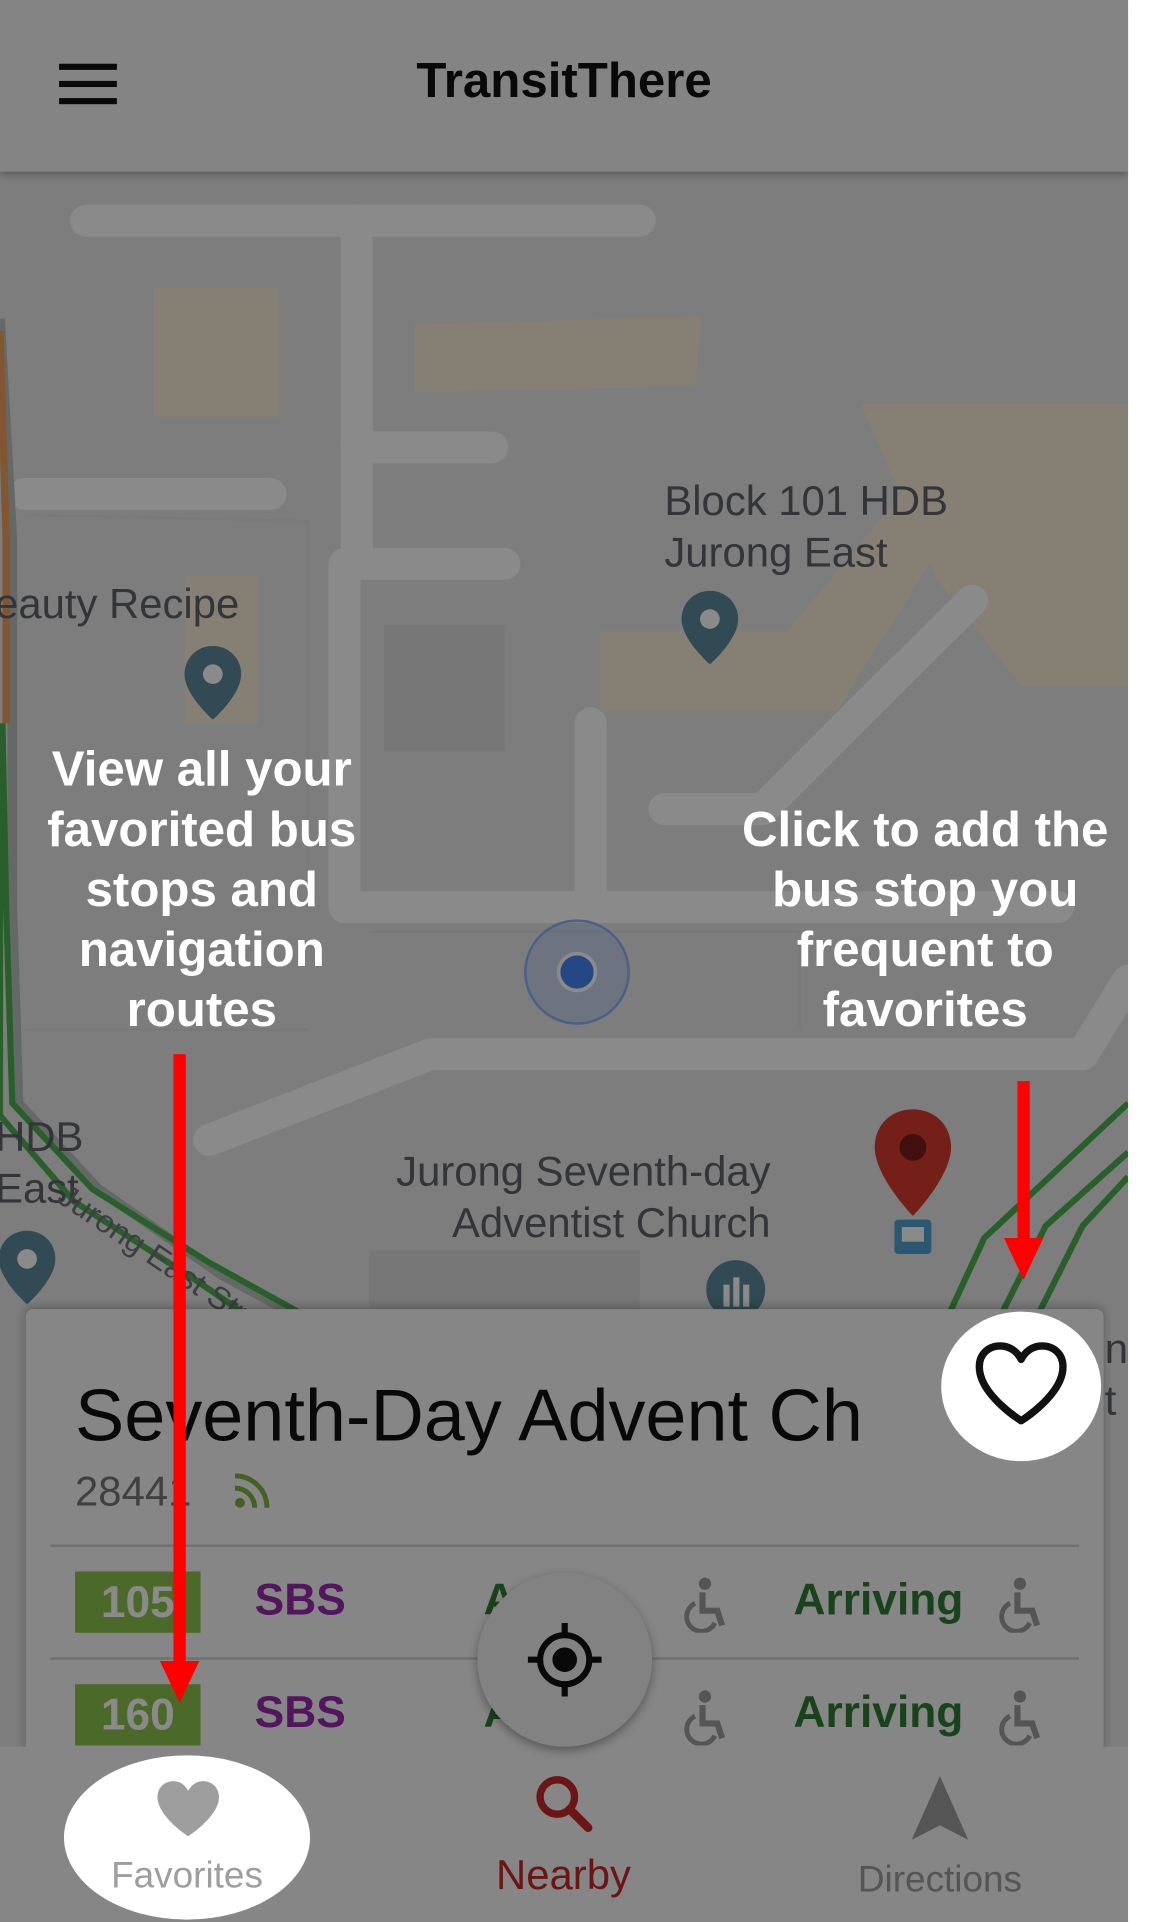  I want to click on map-label-block-101: Block 101 HDB Jurong East, so click(806, 527).